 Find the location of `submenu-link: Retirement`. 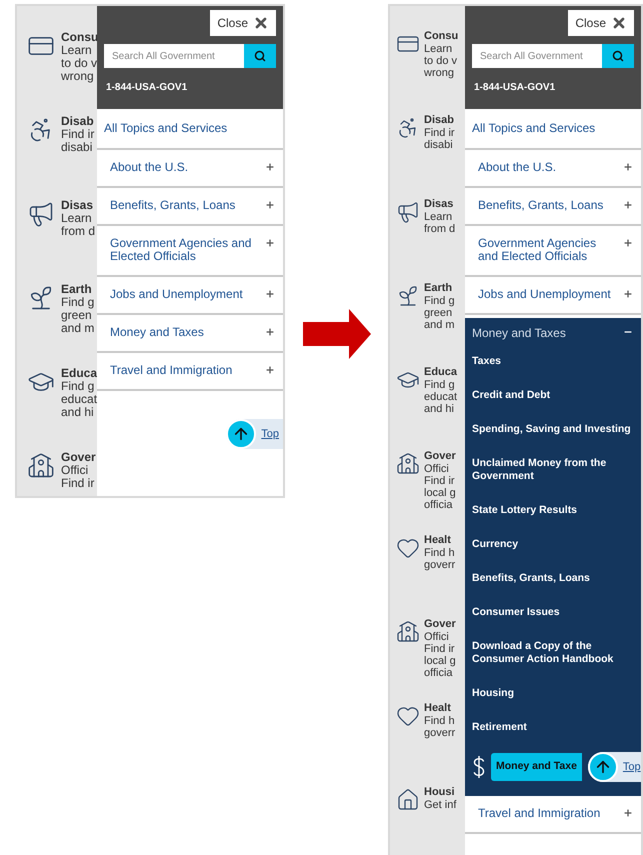

submenu-link: Retirement is located at coordinates (553, 729).